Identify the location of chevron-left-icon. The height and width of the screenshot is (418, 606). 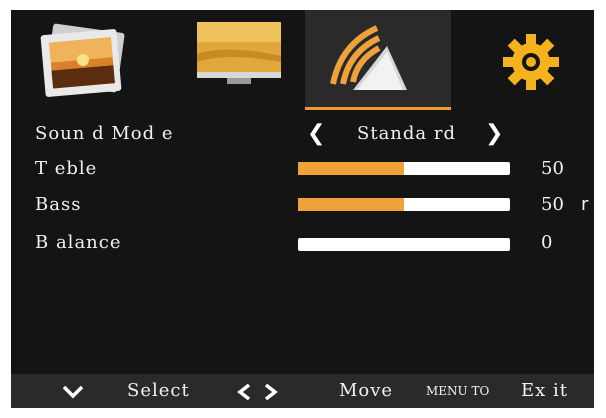
(244, 392).